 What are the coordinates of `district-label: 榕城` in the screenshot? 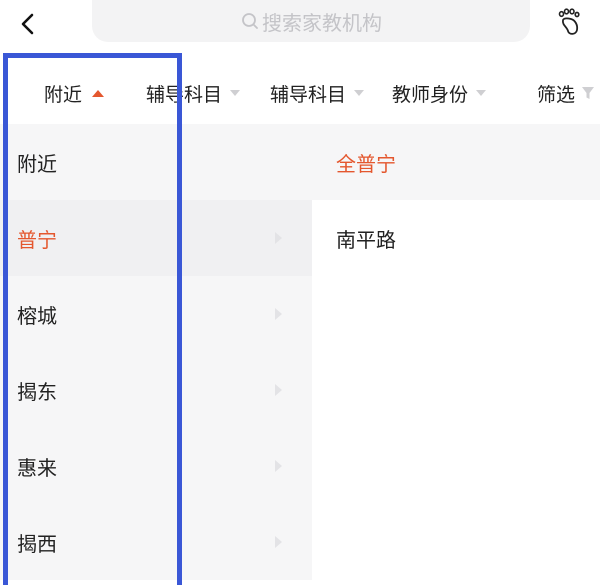 It's located at (37, 315).